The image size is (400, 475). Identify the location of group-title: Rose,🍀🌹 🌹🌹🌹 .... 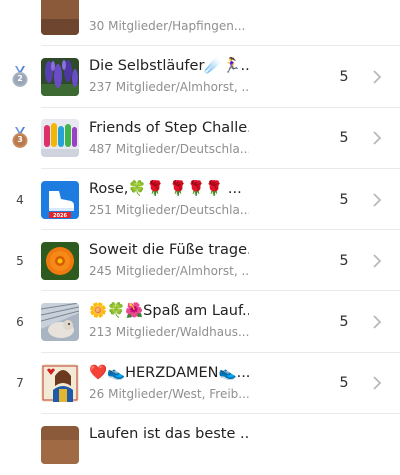
(165, 188).